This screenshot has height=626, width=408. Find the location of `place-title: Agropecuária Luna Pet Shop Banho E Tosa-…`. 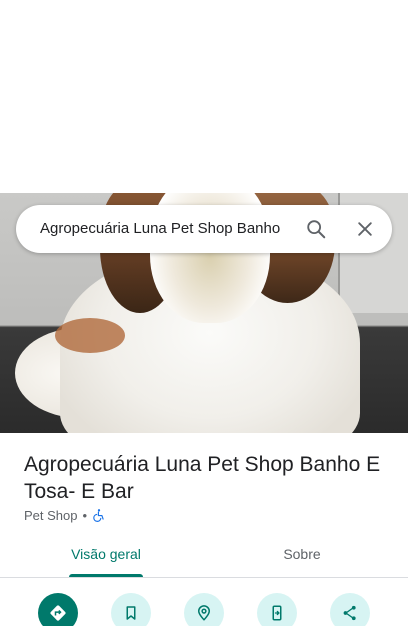

place-title: Agropecuária Luna Pet Shop Banho E Tosa-… is located at coordinates (202, 478).